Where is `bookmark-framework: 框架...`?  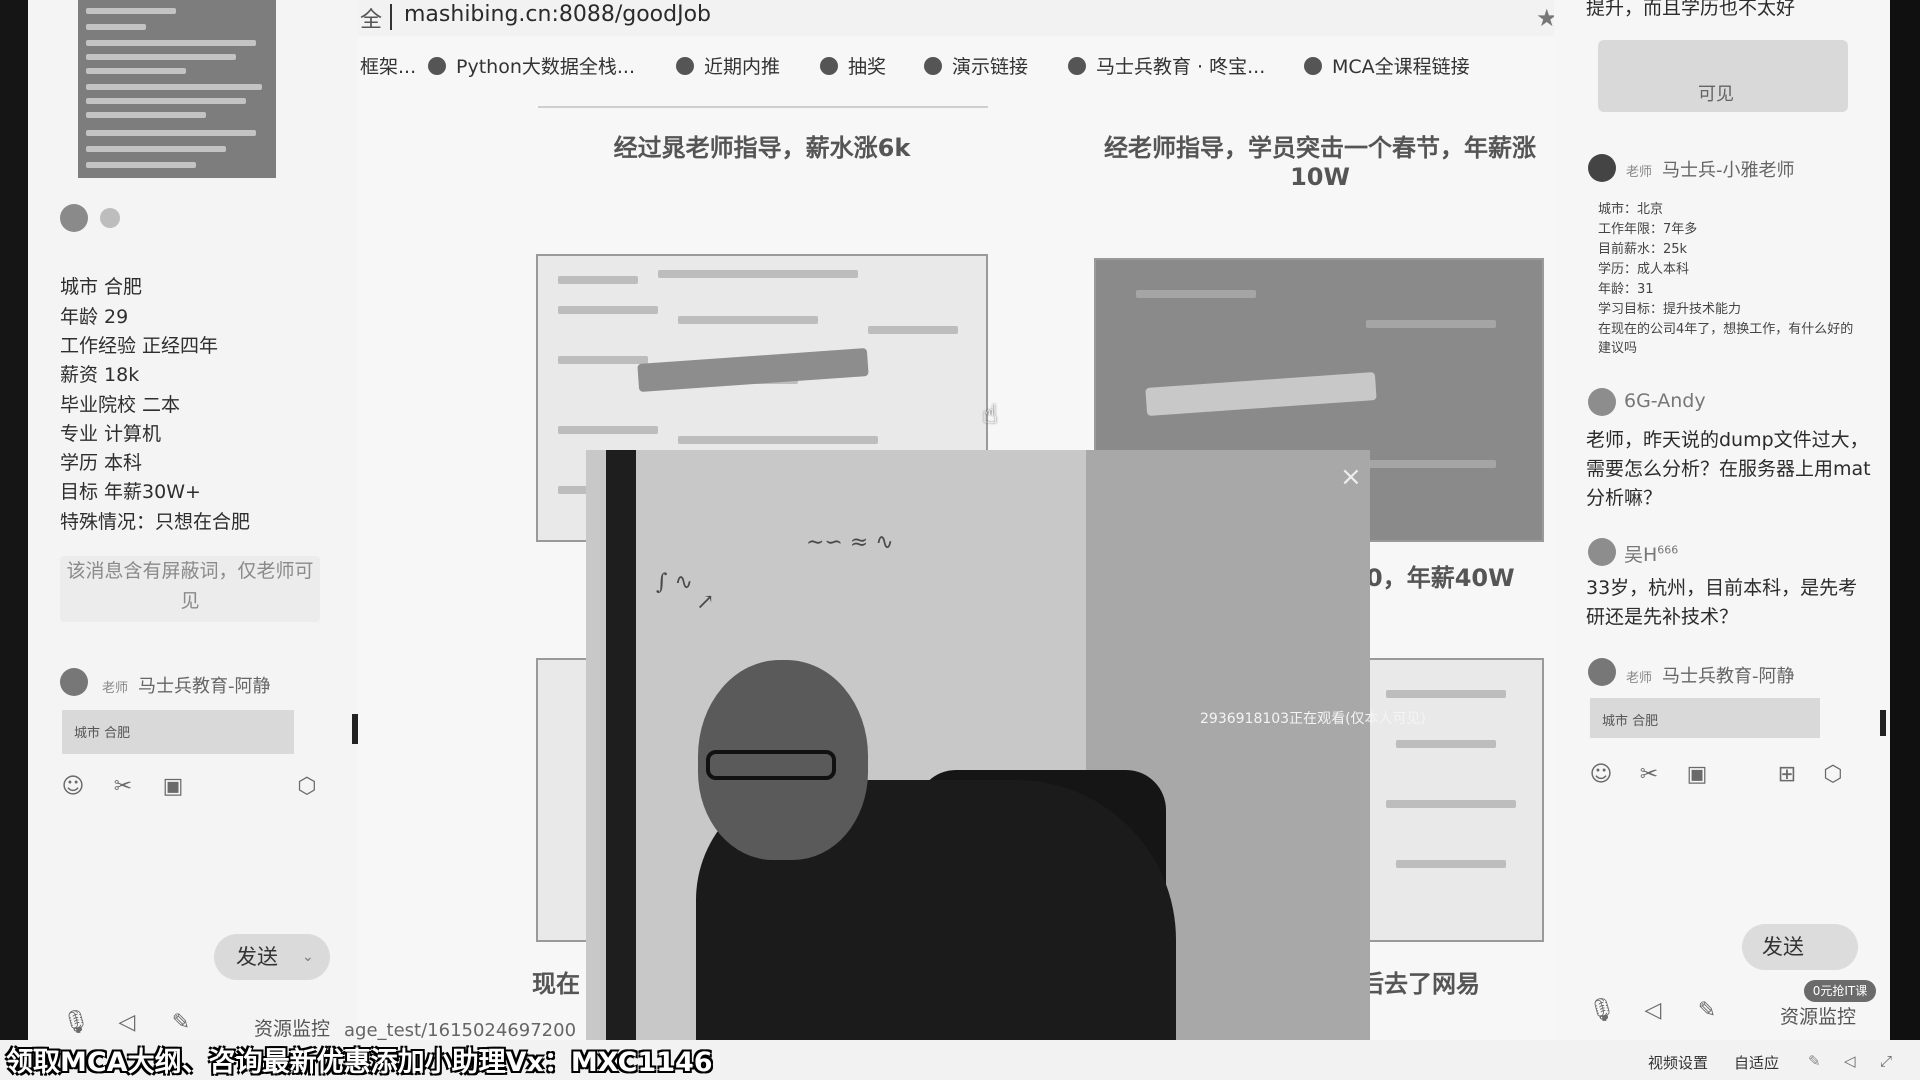 bookmark-framework: 框架... is located at coordinates (388, 65).